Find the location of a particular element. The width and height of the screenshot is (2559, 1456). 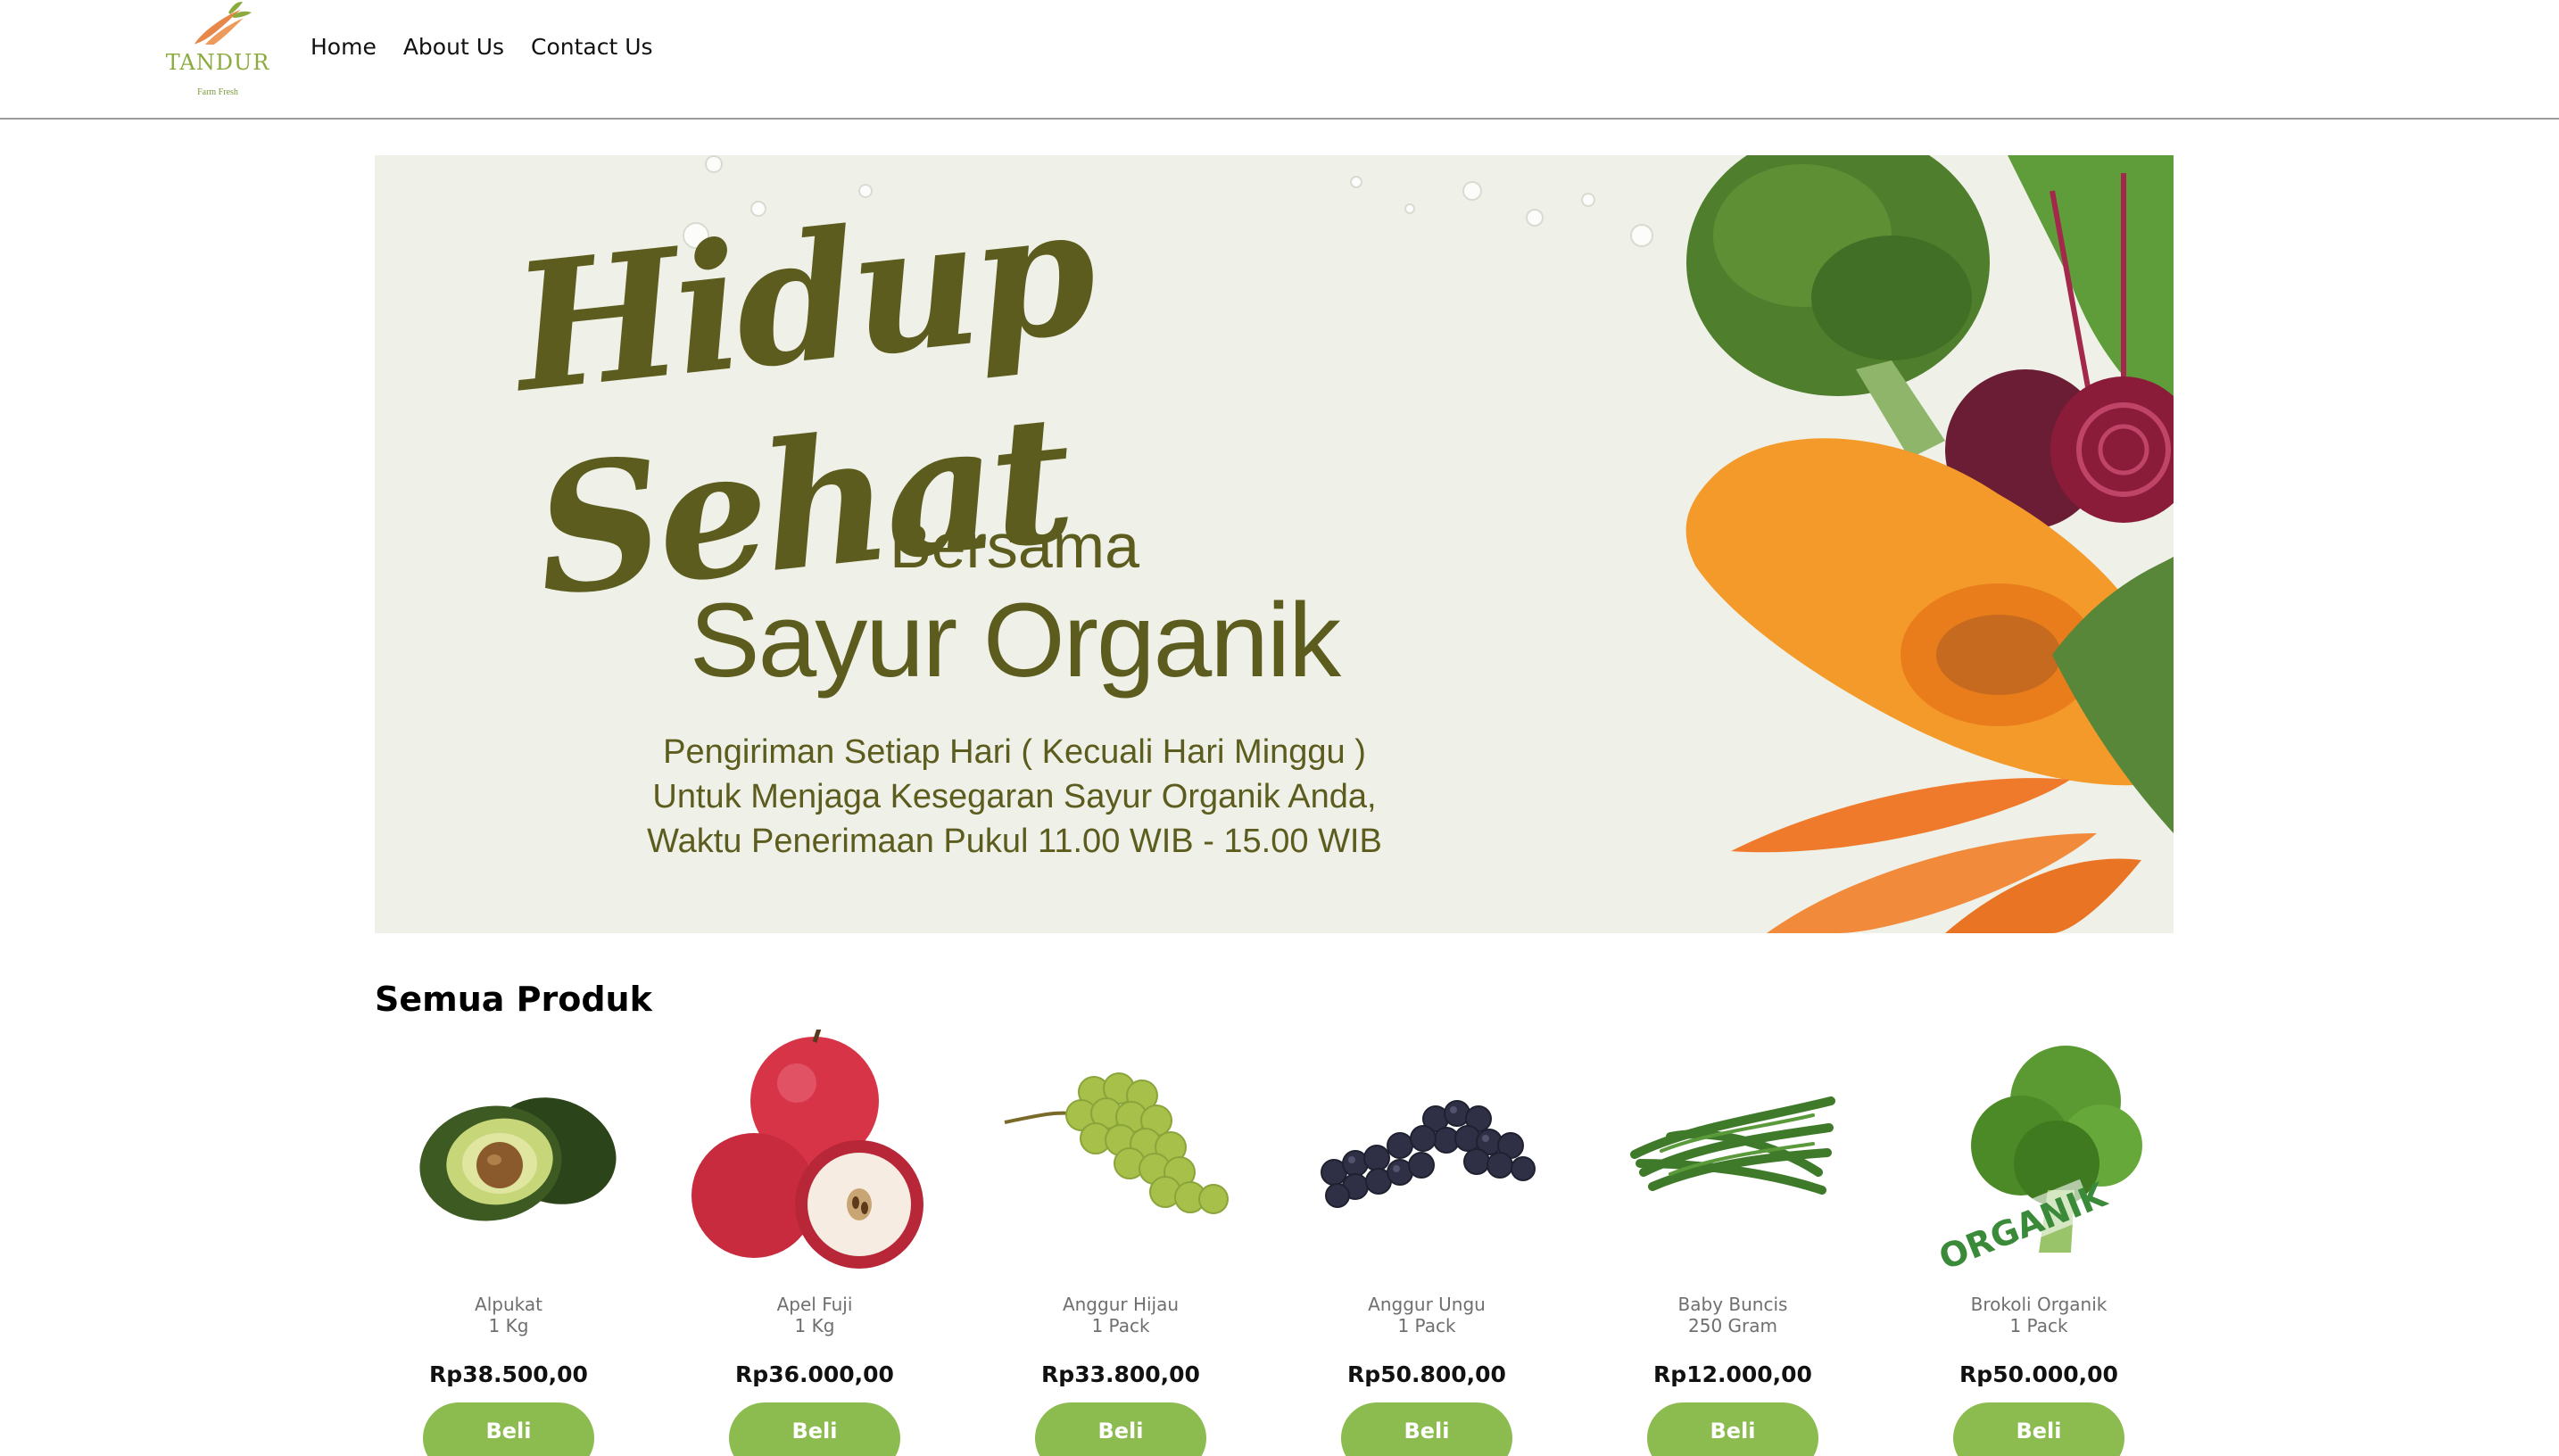

nav-contact-link: Contact Us is located at coordinates (592, 47).